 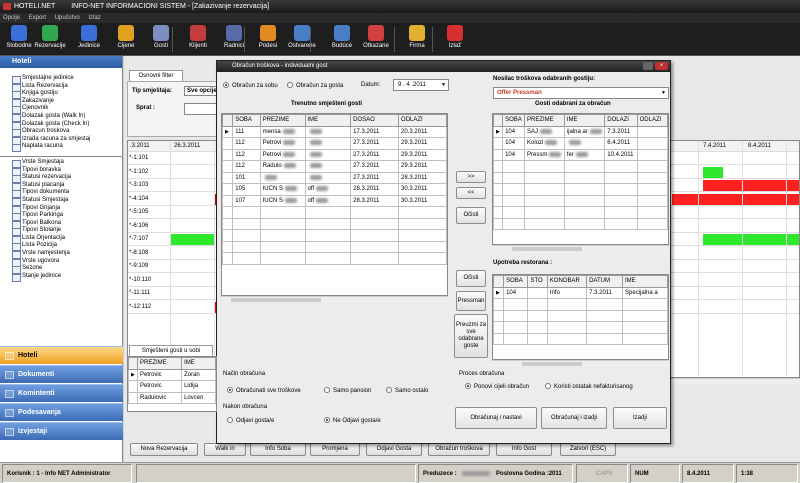 I want to click on column-header: PREZIME, so click(x=544, y=120).